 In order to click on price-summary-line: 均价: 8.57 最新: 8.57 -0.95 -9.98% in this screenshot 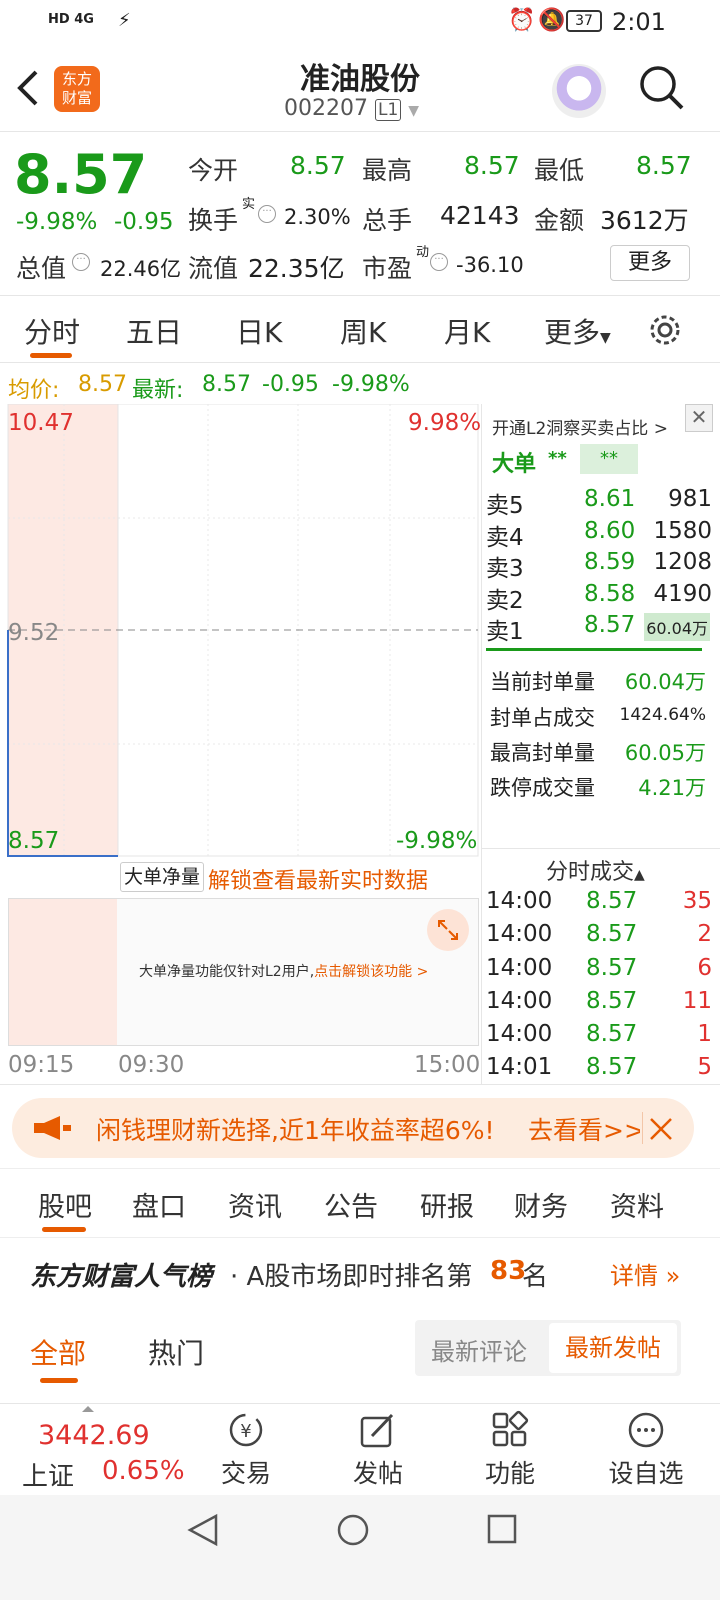, I will do `click(240, 385)`.